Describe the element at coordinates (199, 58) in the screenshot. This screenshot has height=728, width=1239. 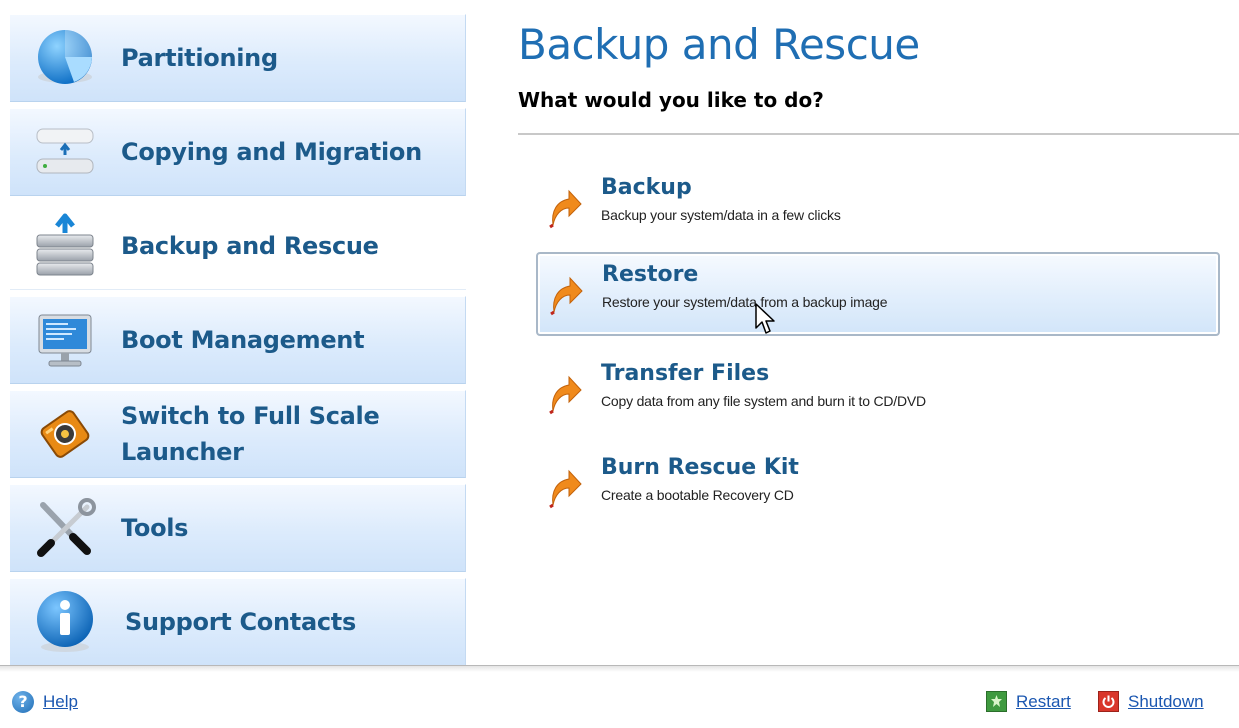
I see `sidebar-item-label: Partitioning` at that location.